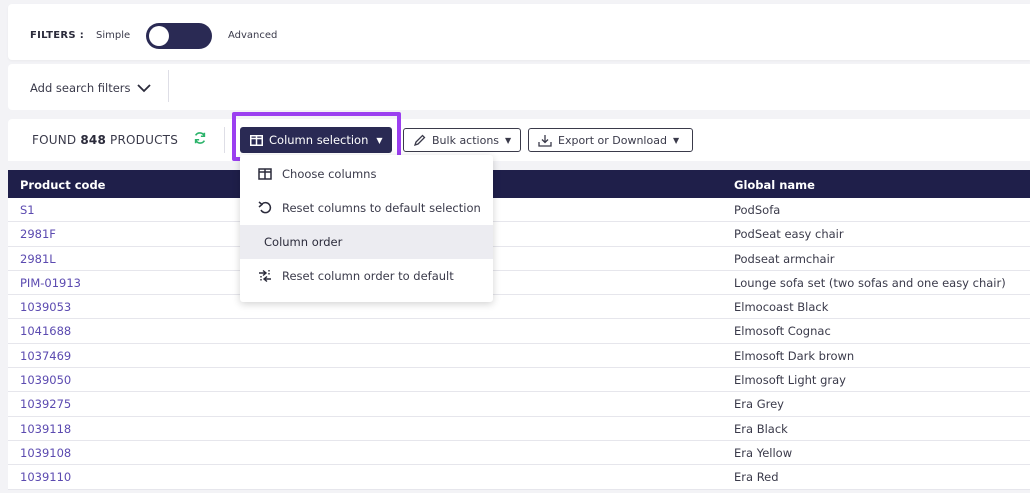 The image size is (1030, 493). I want to click on pencil-icon, so click(419, 140).